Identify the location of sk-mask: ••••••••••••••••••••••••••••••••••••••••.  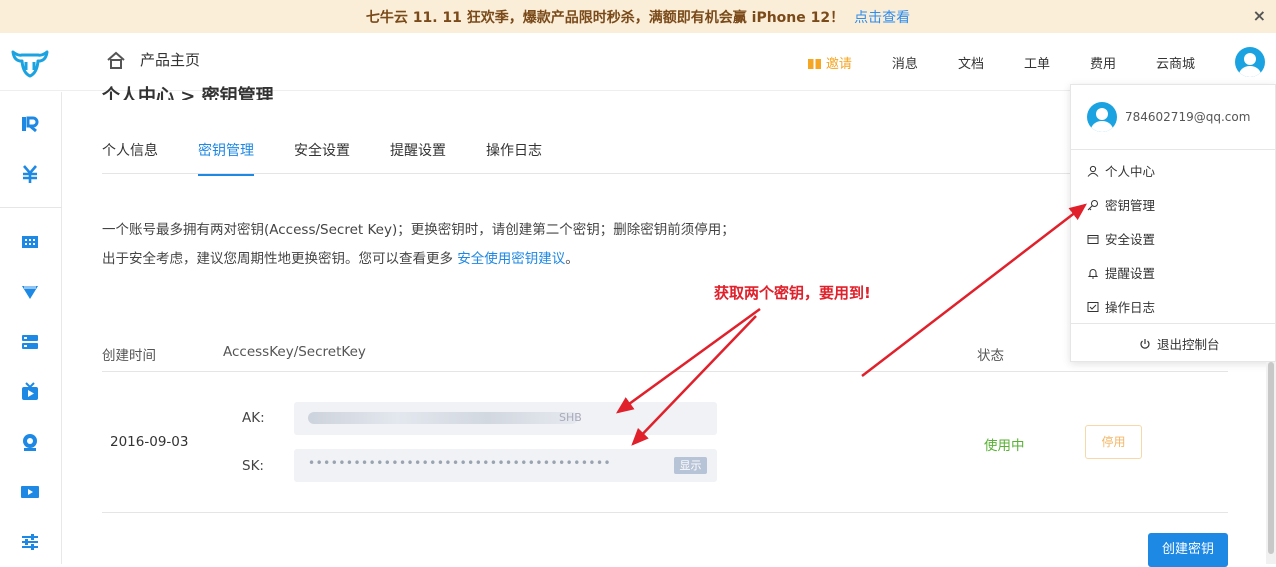
(460, 463).